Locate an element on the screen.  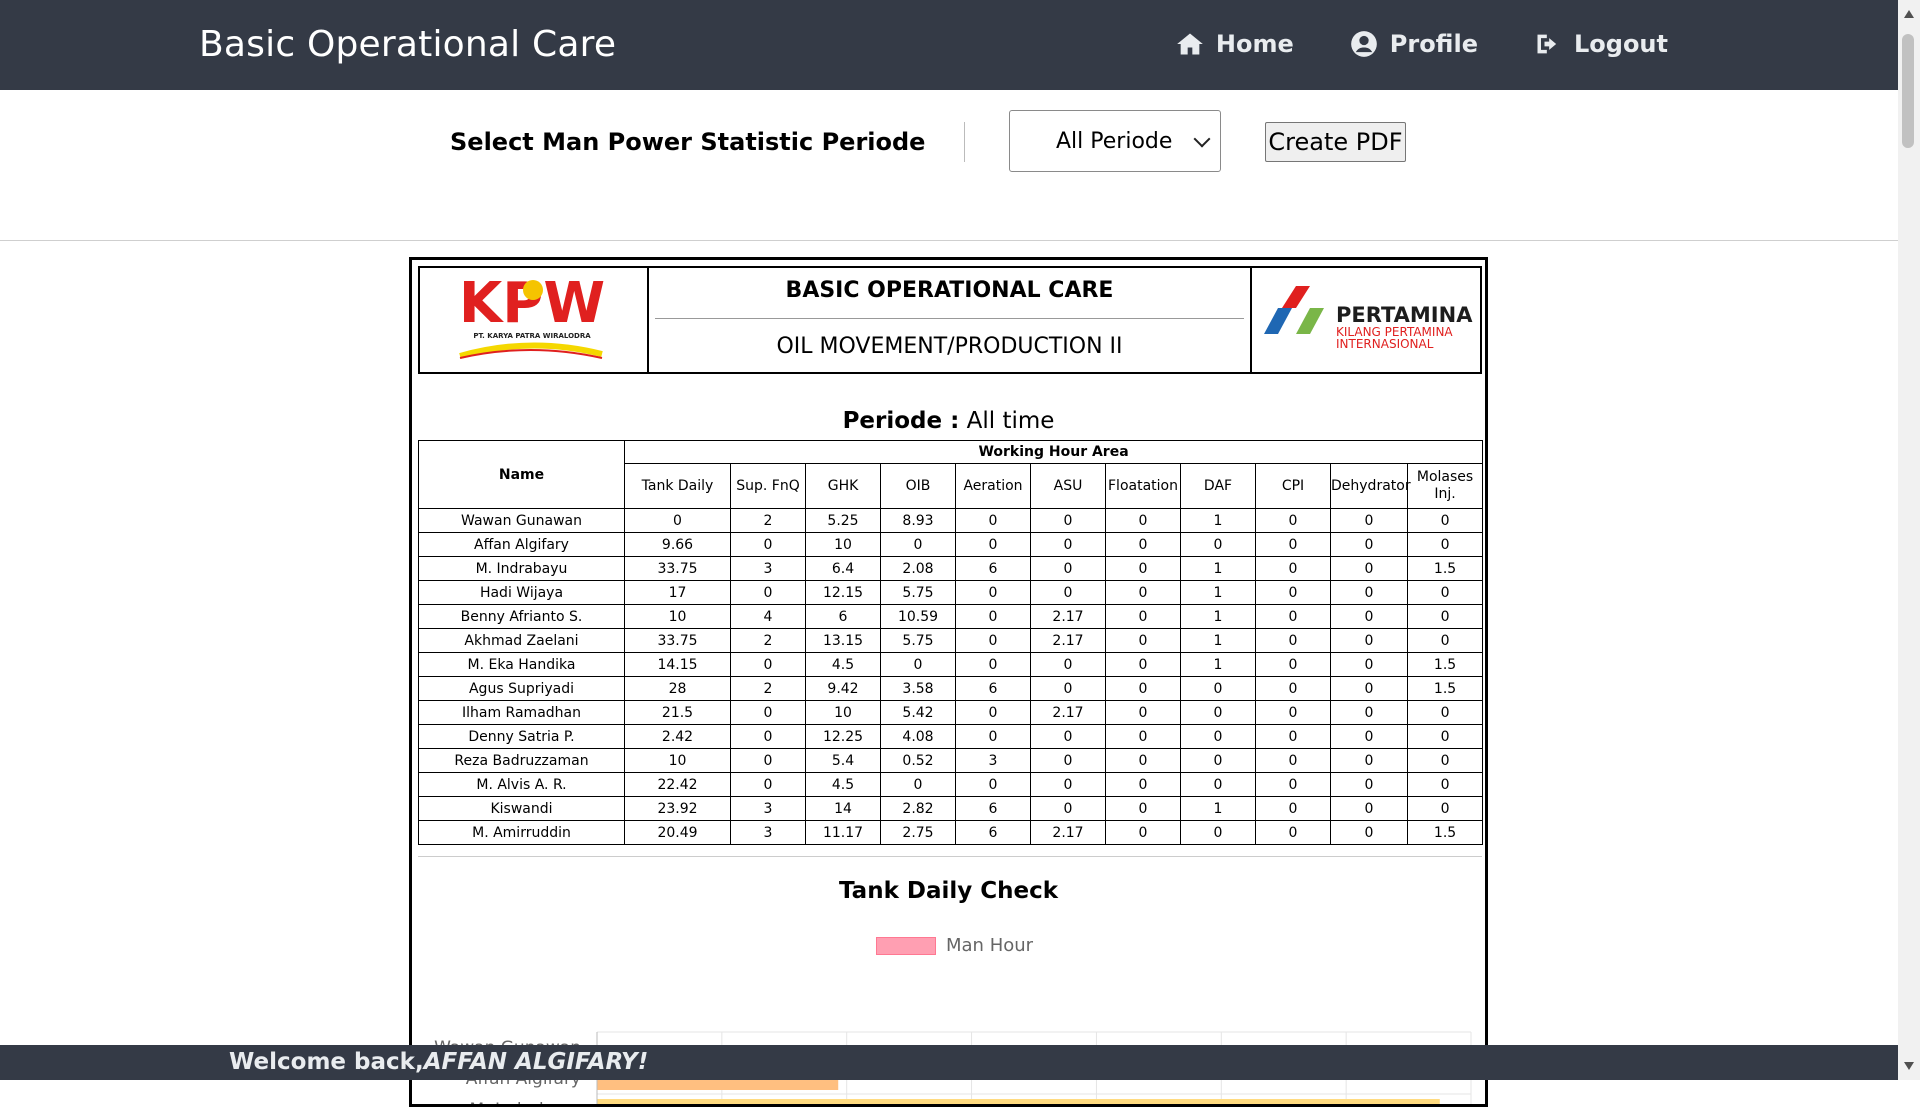
row-value-cell: 11.17 is located at coordinates (843, 832).